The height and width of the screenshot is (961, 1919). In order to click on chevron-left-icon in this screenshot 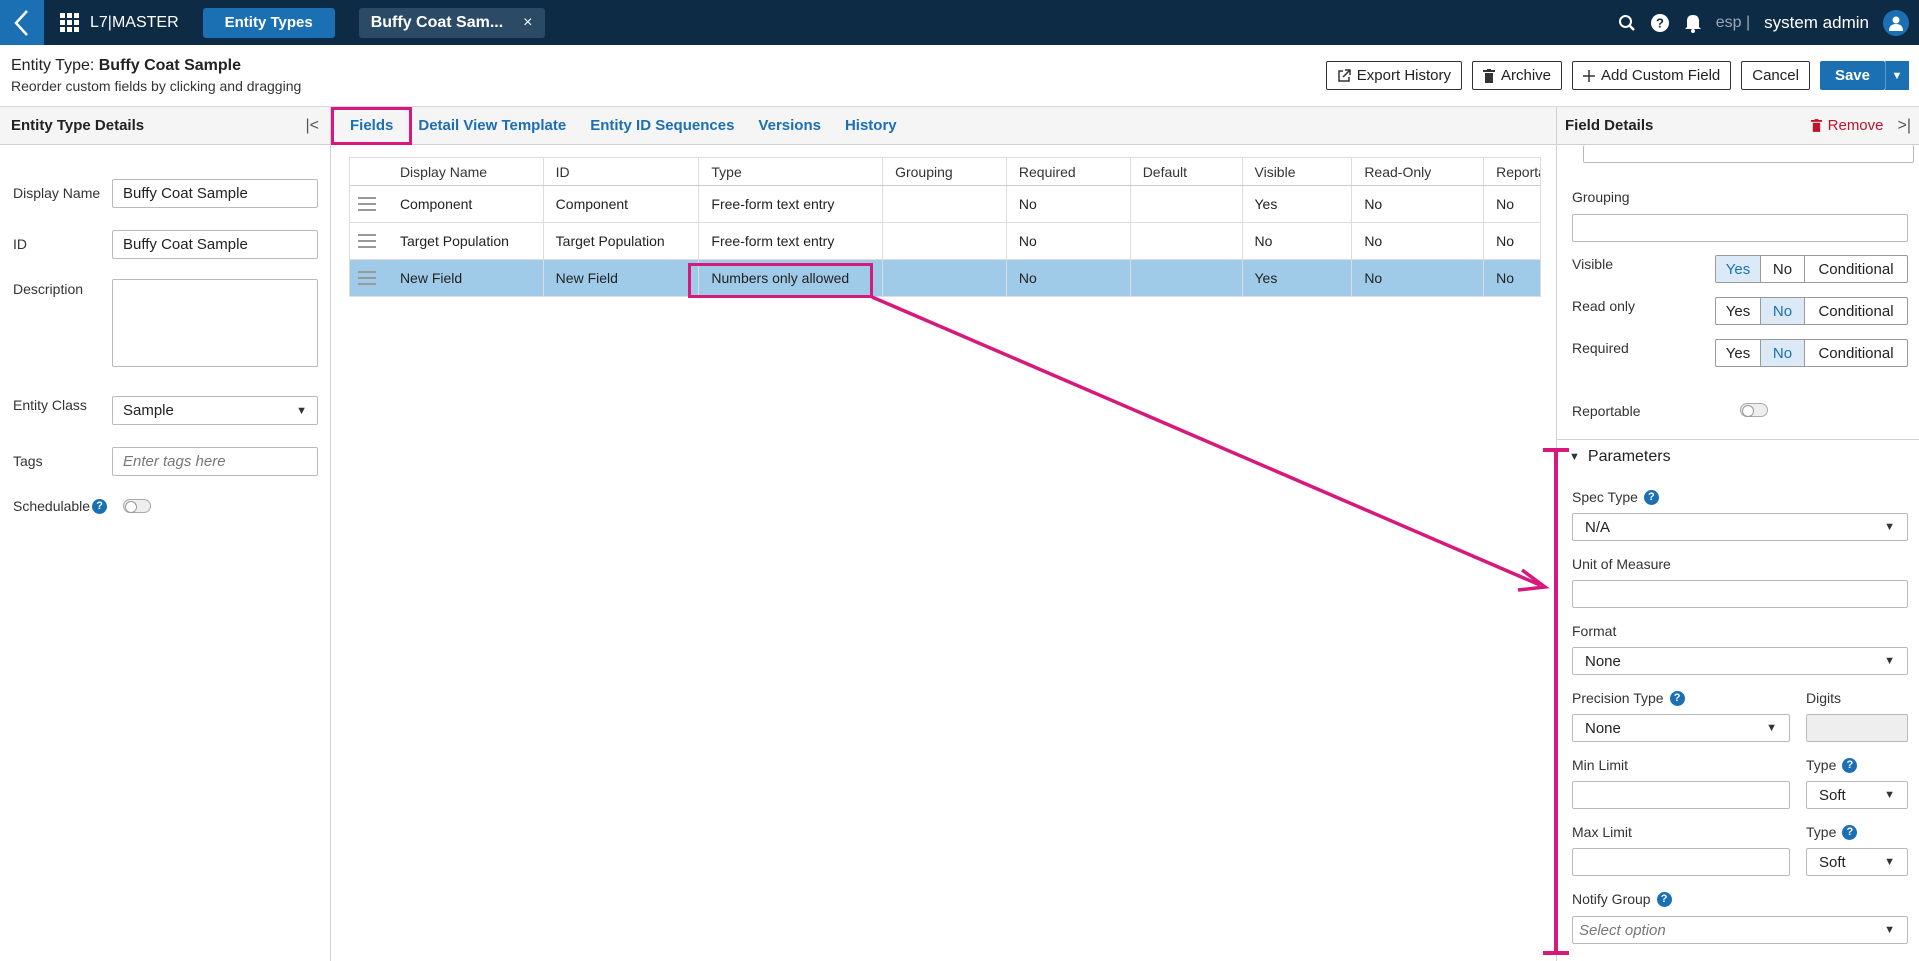, I will do `click(21, 22)`.